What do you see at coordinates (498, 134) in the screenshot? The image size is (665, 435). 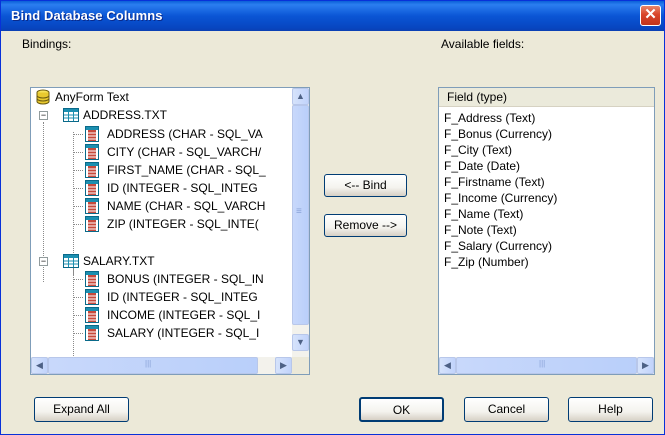 I see `field-list-item: F_Bonus (Currency)` at bounding box center [498, 134].